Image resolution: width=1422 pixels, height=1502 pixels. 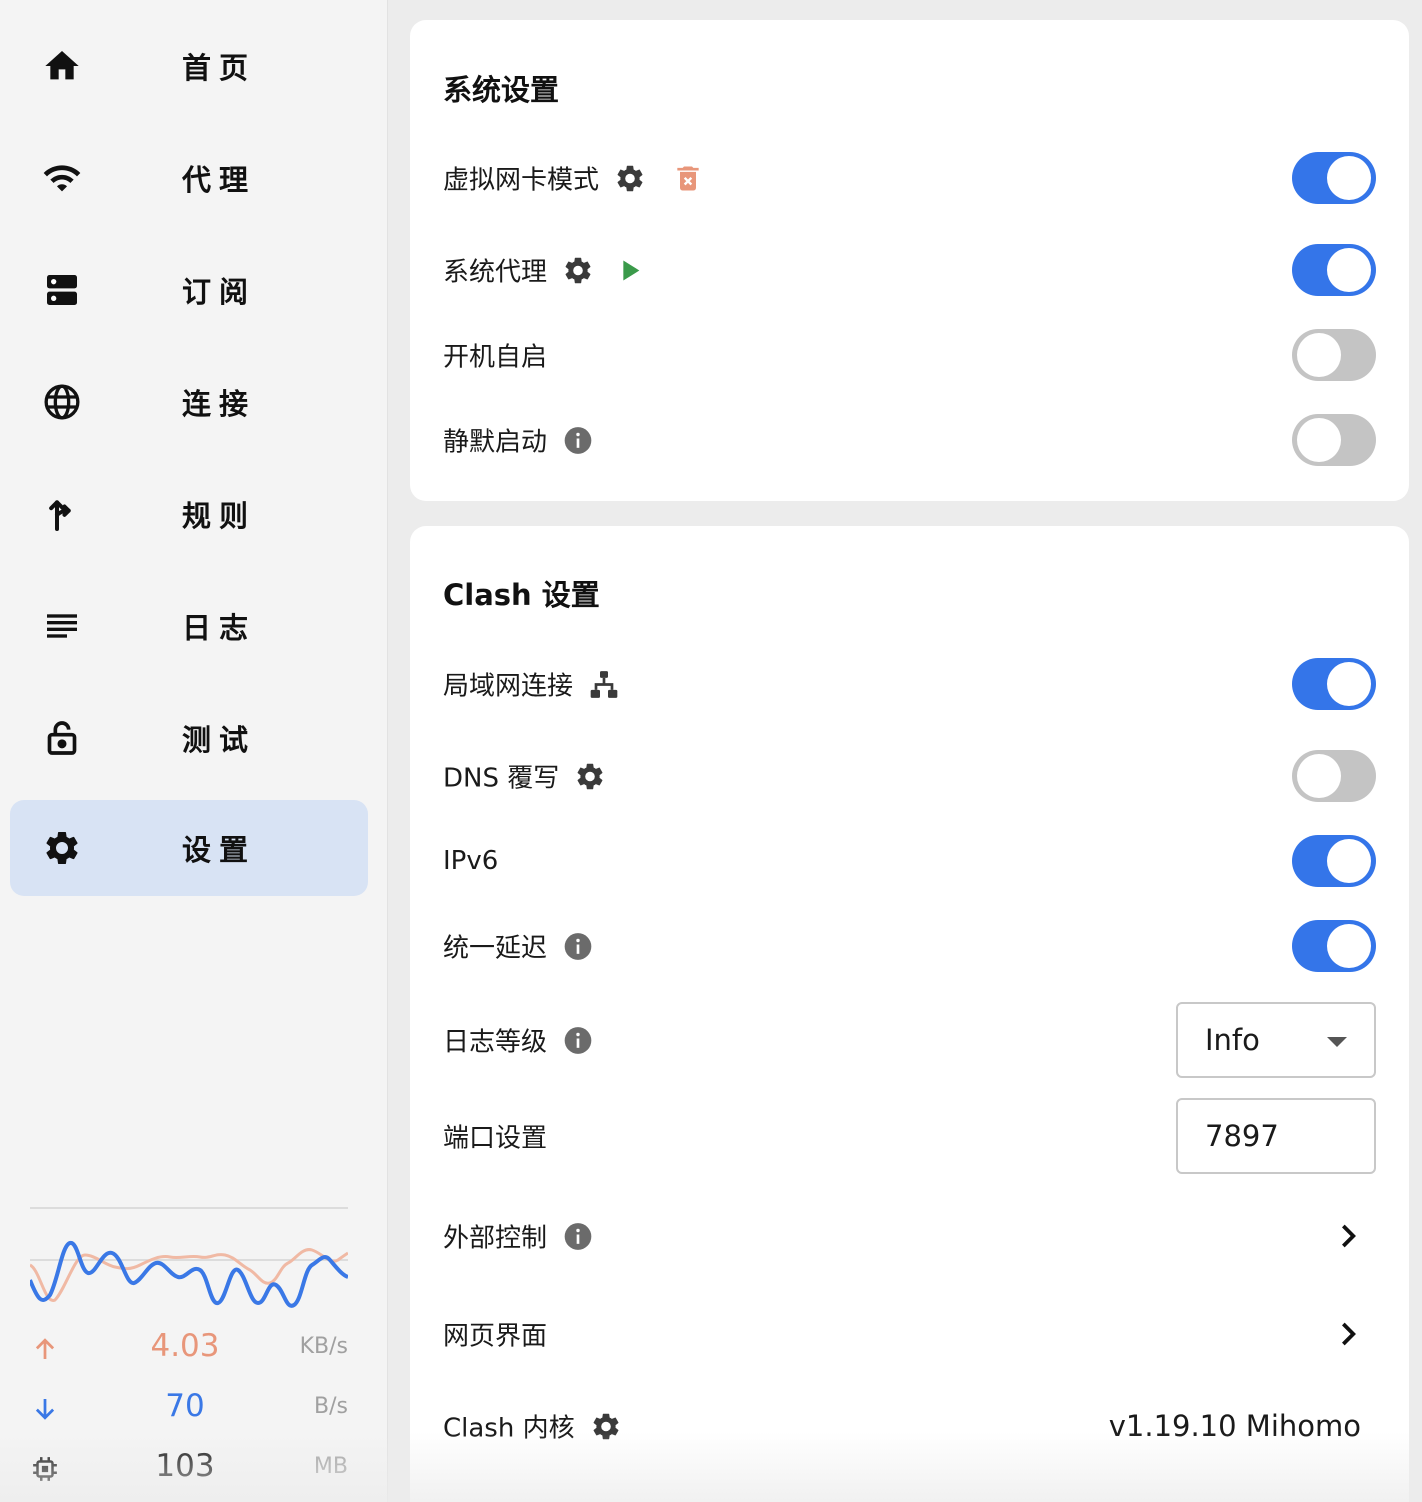 What do you see at coordinates (501, 778) in the screenshot?
I see `dns-label: DNS 覆写` at bounding box center [501, 778].